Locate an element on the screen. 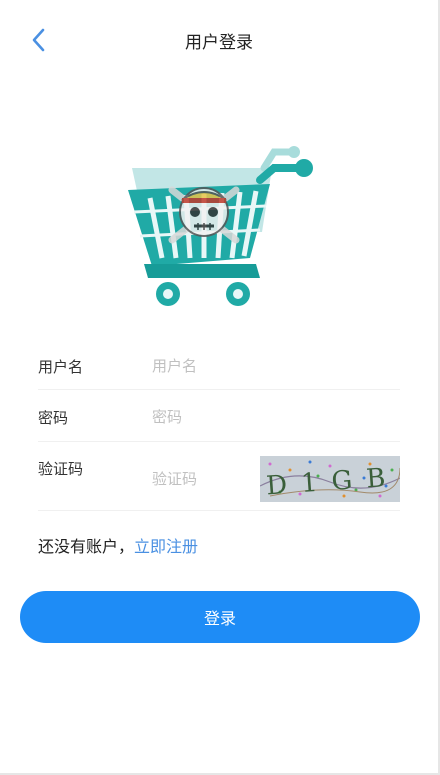  password-label: 密码 is located at coordinates (53, 418).